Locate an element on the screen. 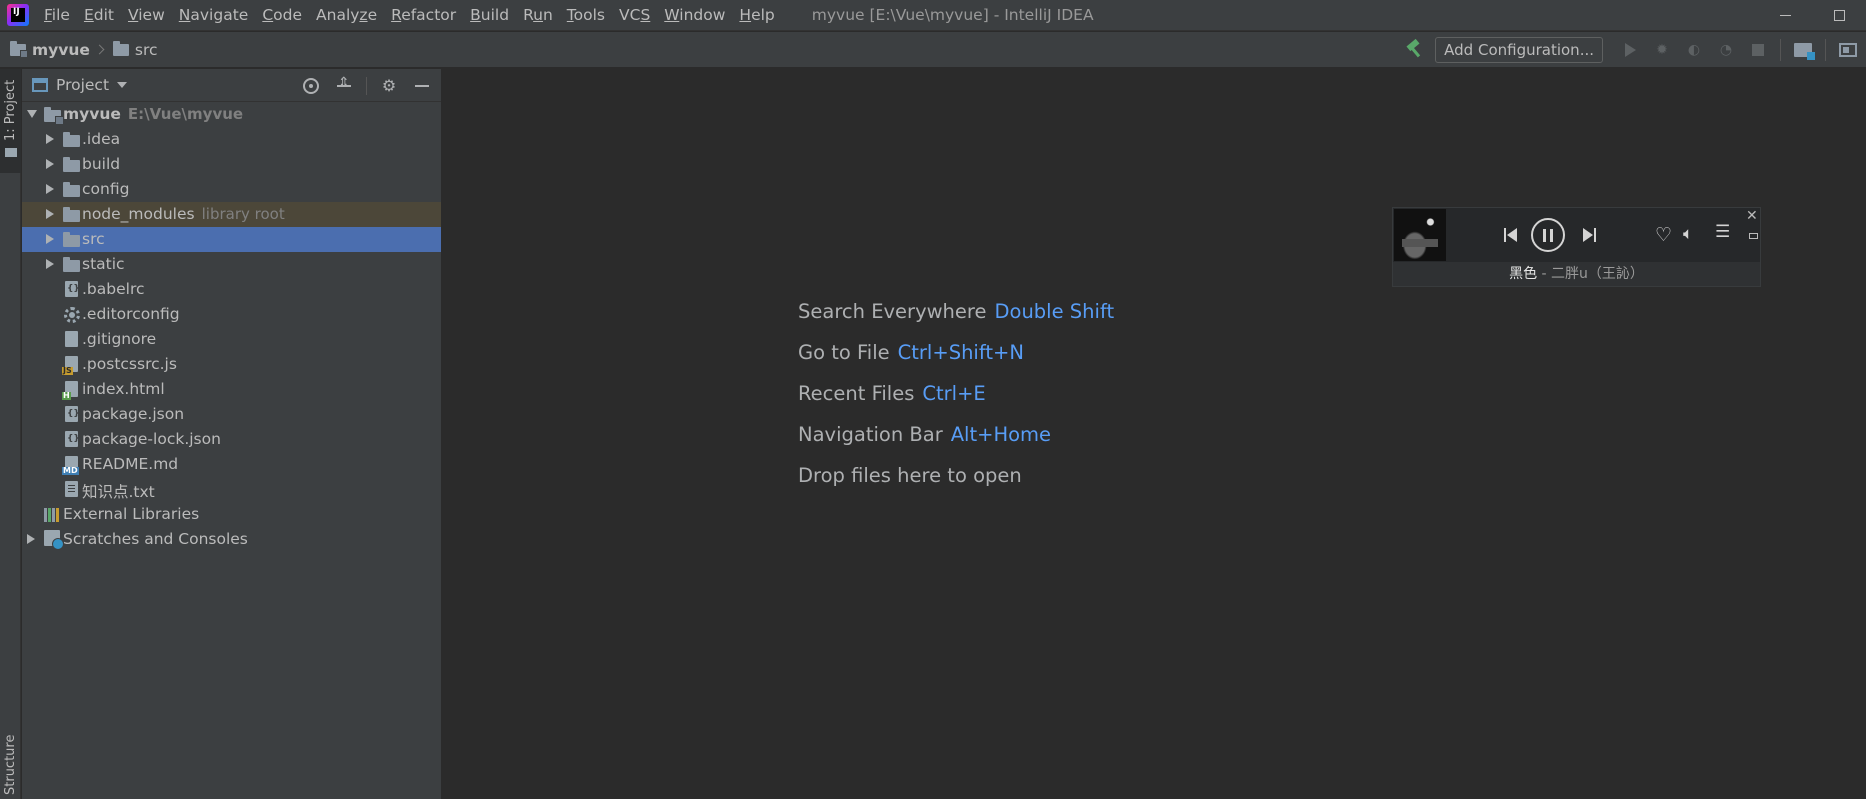 The height and width of the screenshot is (799, 1866). config-file-icon is located at coordinates (72, 315).